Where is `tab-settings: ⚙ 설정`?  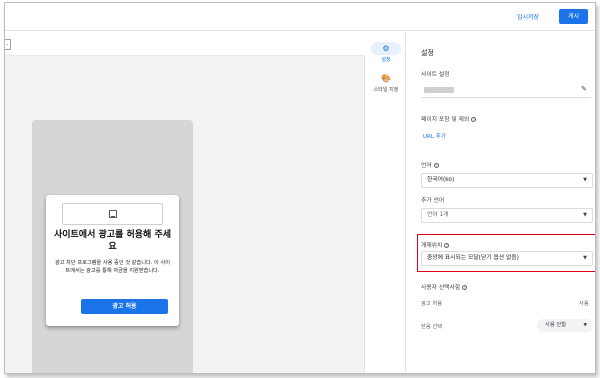 tab-settings: ⚙ 설정 is located at coordinates (386, 52).